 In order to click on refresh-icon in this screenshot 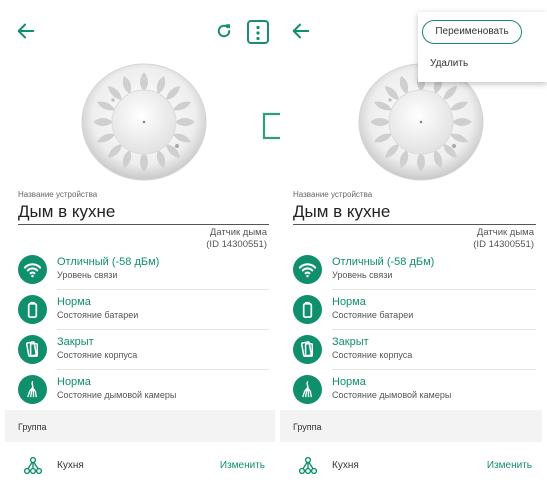, I will do `click(224, 31)`.